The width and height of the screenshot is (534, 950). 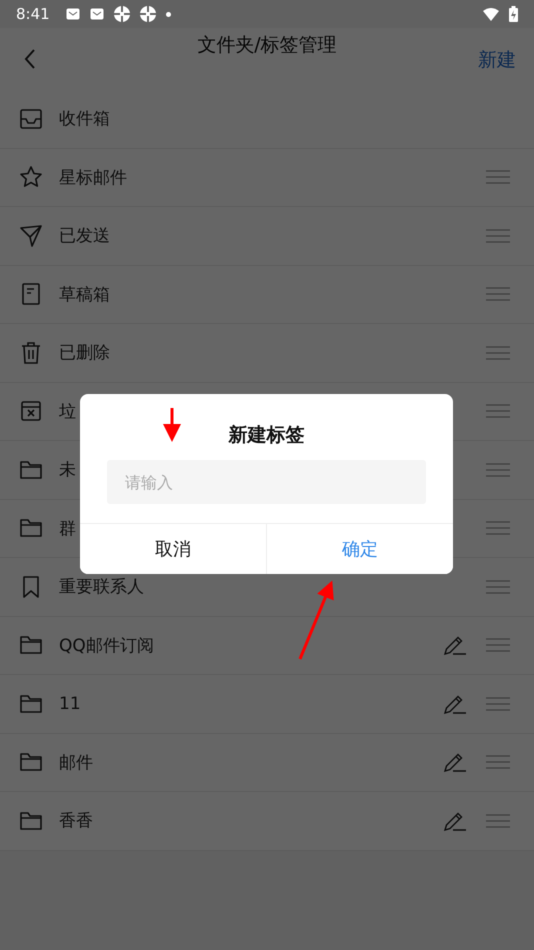 I want to click on back-icon, so click(x=30, y=59).